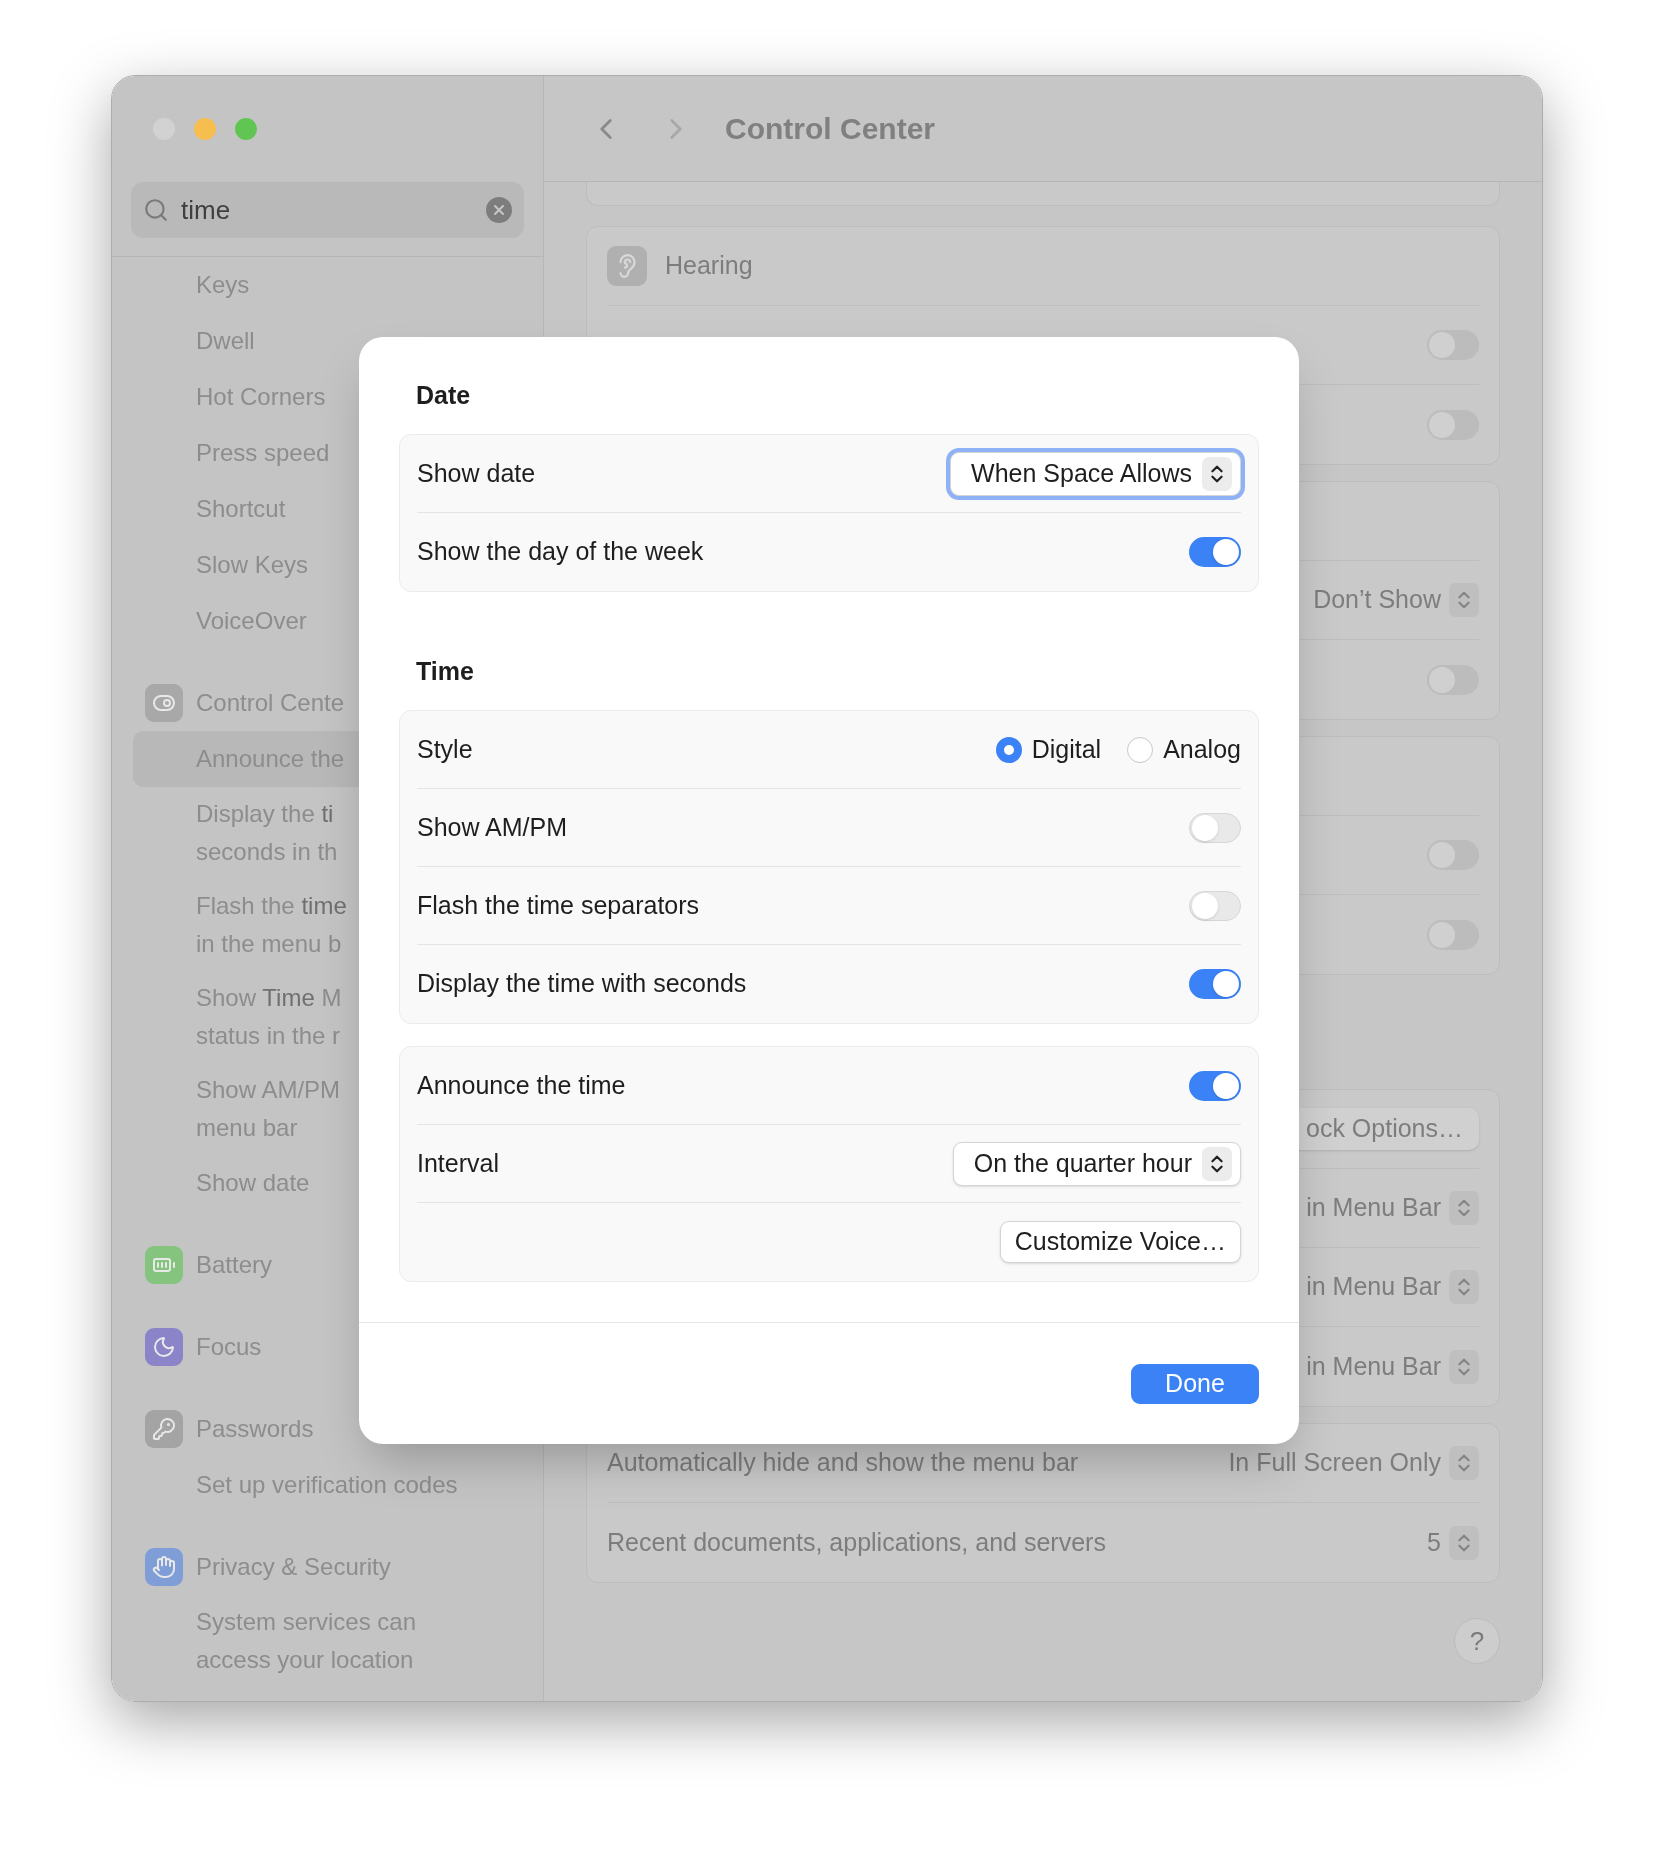  Describe the element at coordinates (560, 551) in the screenshot. I see `setting-label: Show the day of the week` at that location.